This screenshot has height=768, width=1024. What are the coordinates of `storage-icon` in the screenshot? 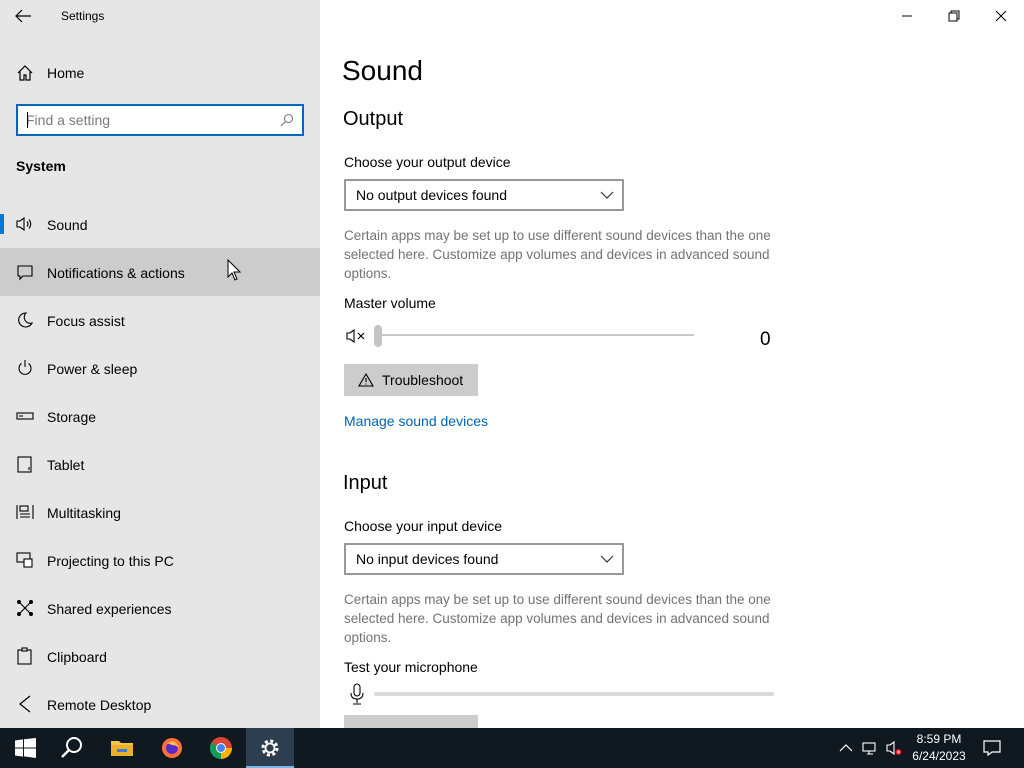 It's located at (25, 416).